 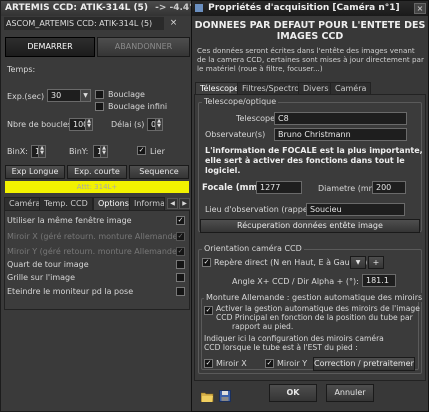 I want to click on focal-label: Focale (mm), so click(x=232, y=188).